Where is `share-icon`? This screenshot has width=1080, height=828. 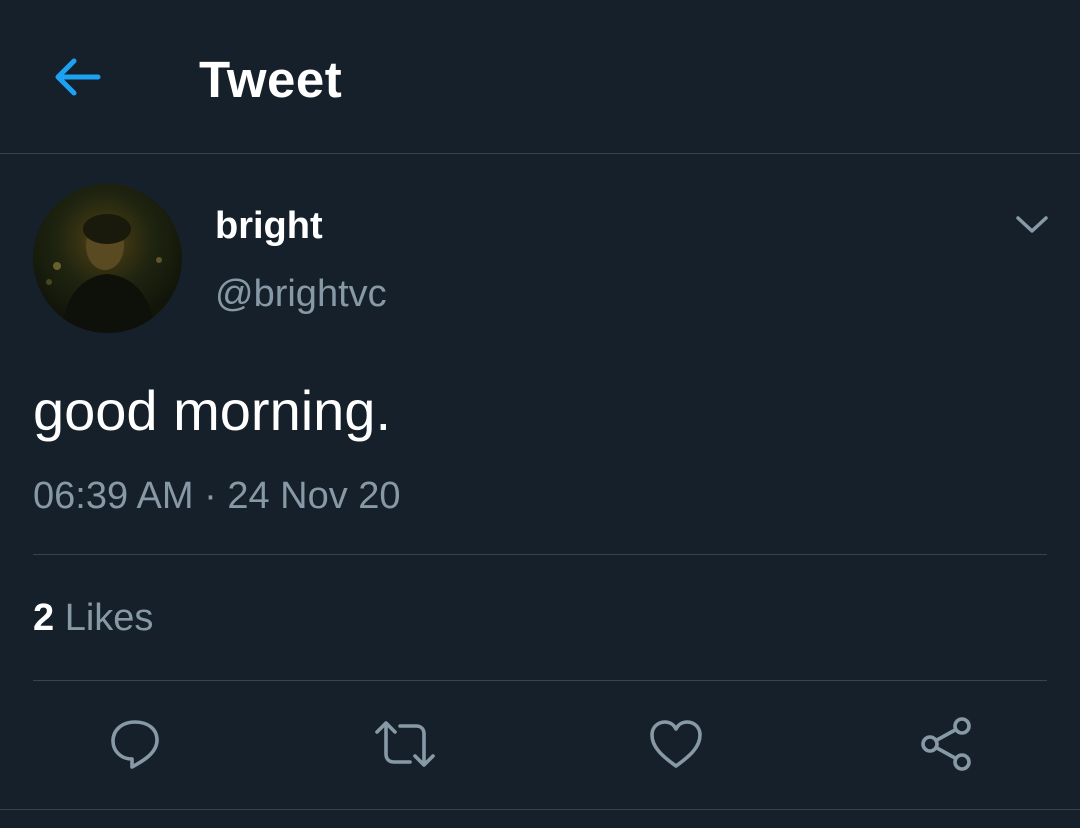
share-icon is located at coordinates (946, 744).